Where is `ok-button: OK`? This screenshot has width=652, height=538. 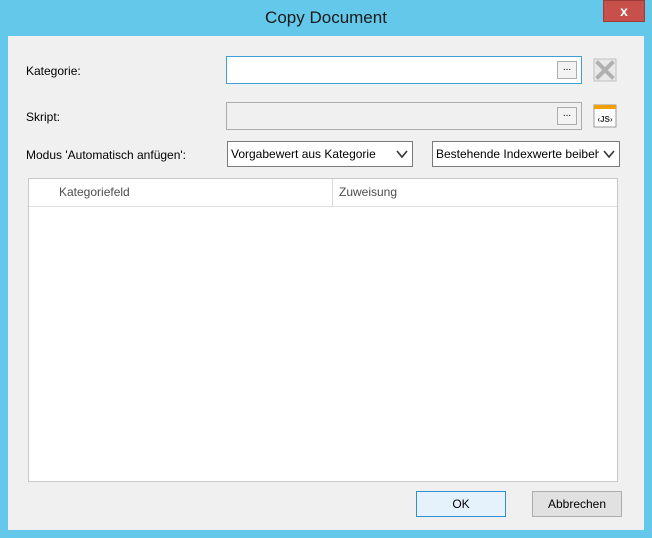 ok-button: OK is located at coordinates (461, 504).